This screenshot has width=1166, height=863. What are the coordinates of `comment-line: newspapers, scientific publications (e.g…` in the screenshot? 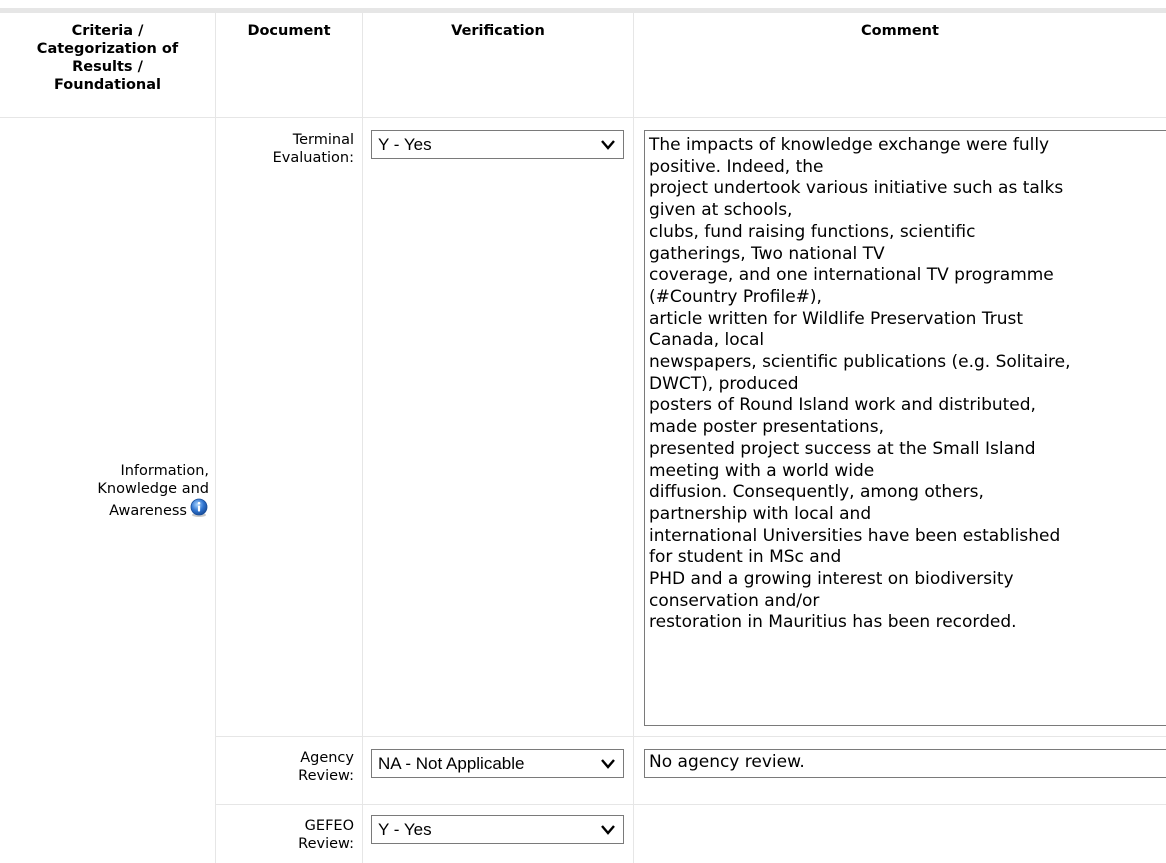 It's located at (860, 362).